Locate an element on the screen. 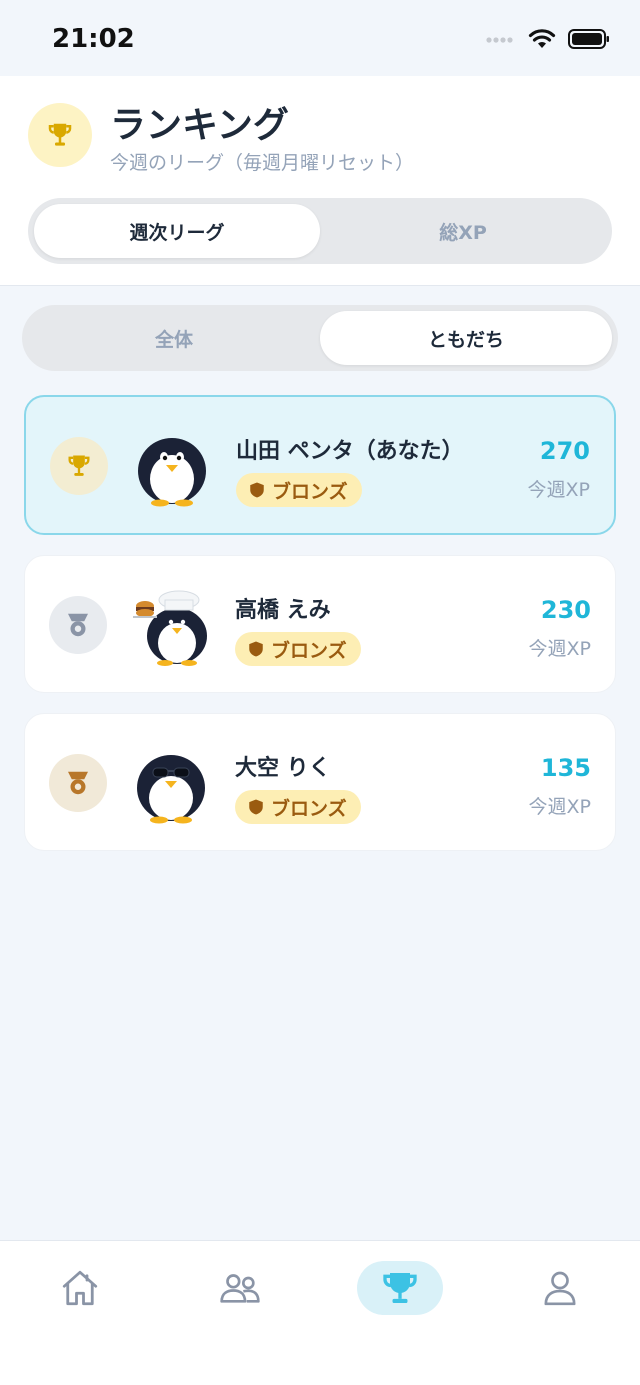  tab-weekly-league: 週次リーグ is located at coordinates (177, 231).